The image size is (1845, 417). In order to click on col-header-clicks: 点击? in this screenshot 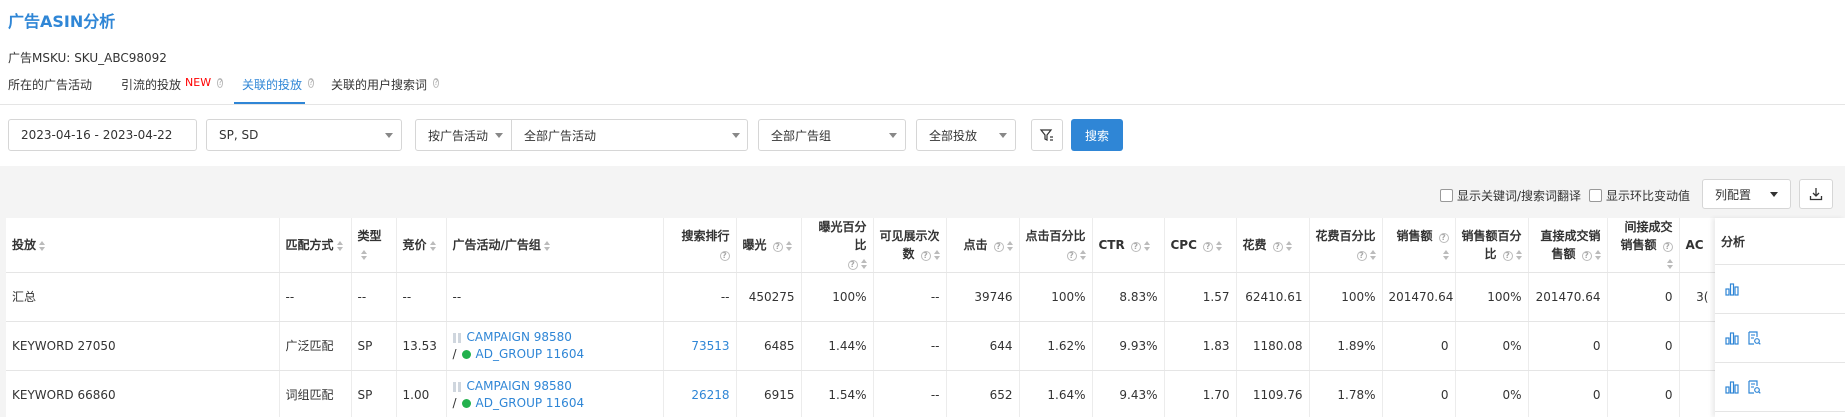, I will do `click(983, 245)`.